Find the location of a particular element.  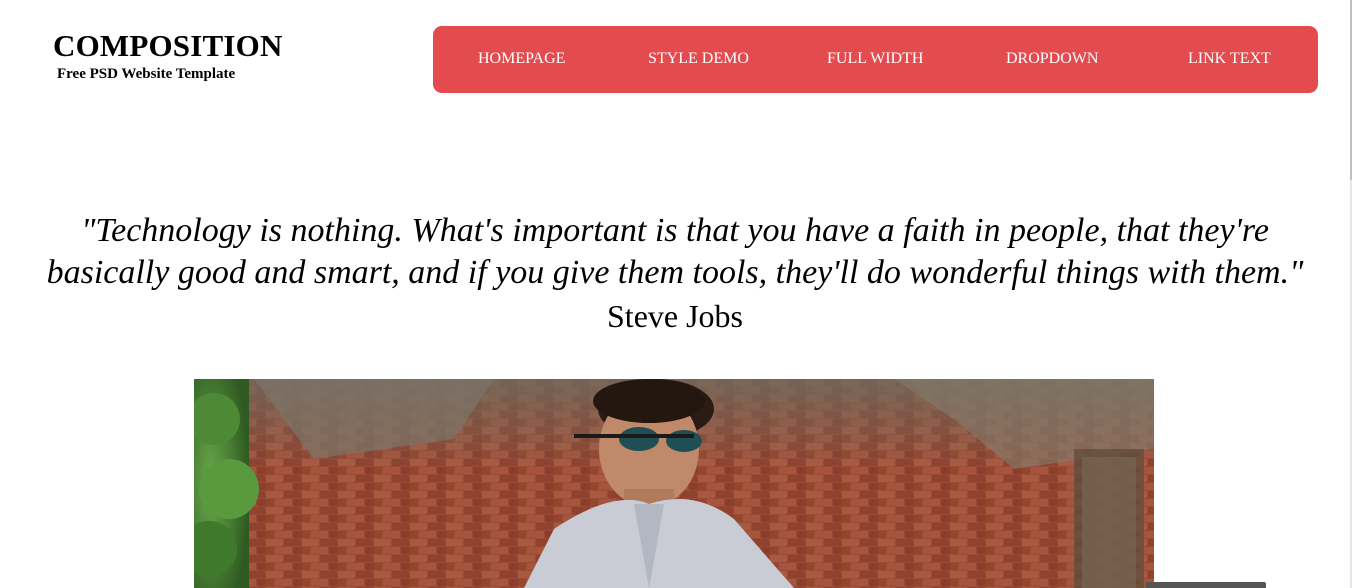

nav-item-style-demo: STYLE DEMO is located at coordinates (698, 59).